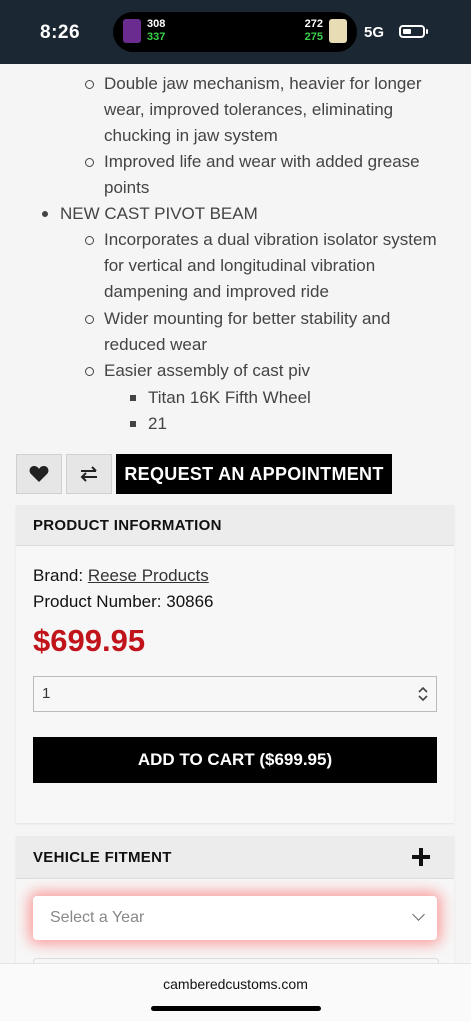  Describe the element at coordinates (235, 984) in the screenshot. I see `browser-url: camberedcustoms.com` at that location.